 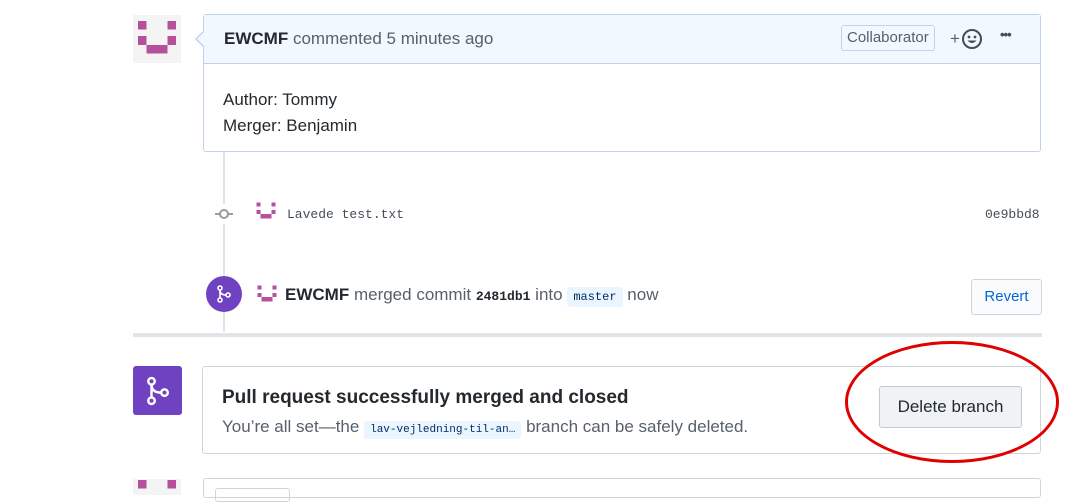 What do you see at coordinates (503, 296) in the screenshot?
I see `merged-commit-sha: 2481db1` at bounding box center [503, 296].